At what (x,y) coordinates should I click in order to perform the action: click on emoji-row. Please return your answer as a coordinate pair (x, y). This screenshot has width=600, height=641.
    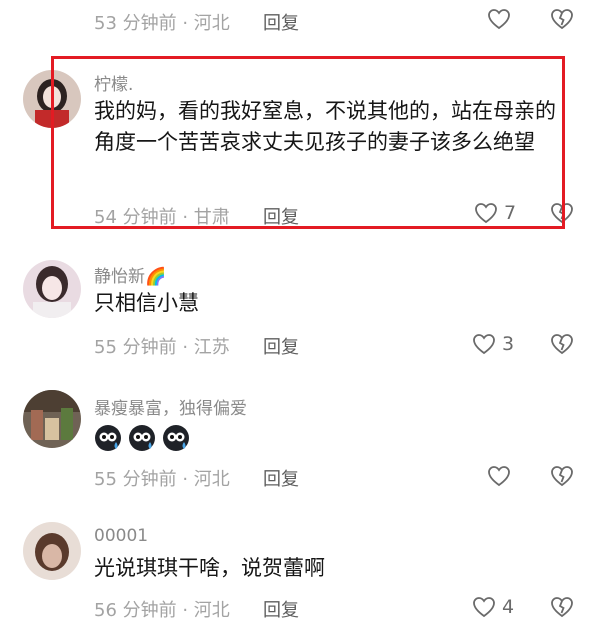
    Looking at the image, I should click on (142, 438).